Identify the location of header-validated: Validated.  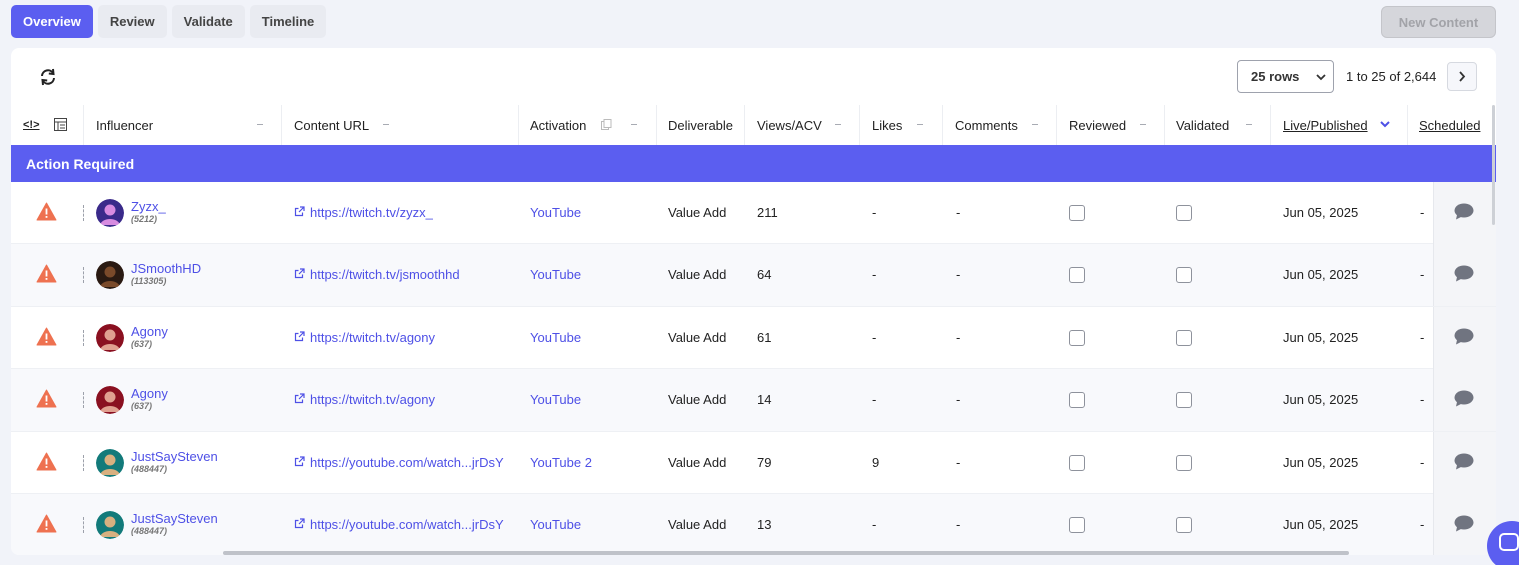
(1202, 125).